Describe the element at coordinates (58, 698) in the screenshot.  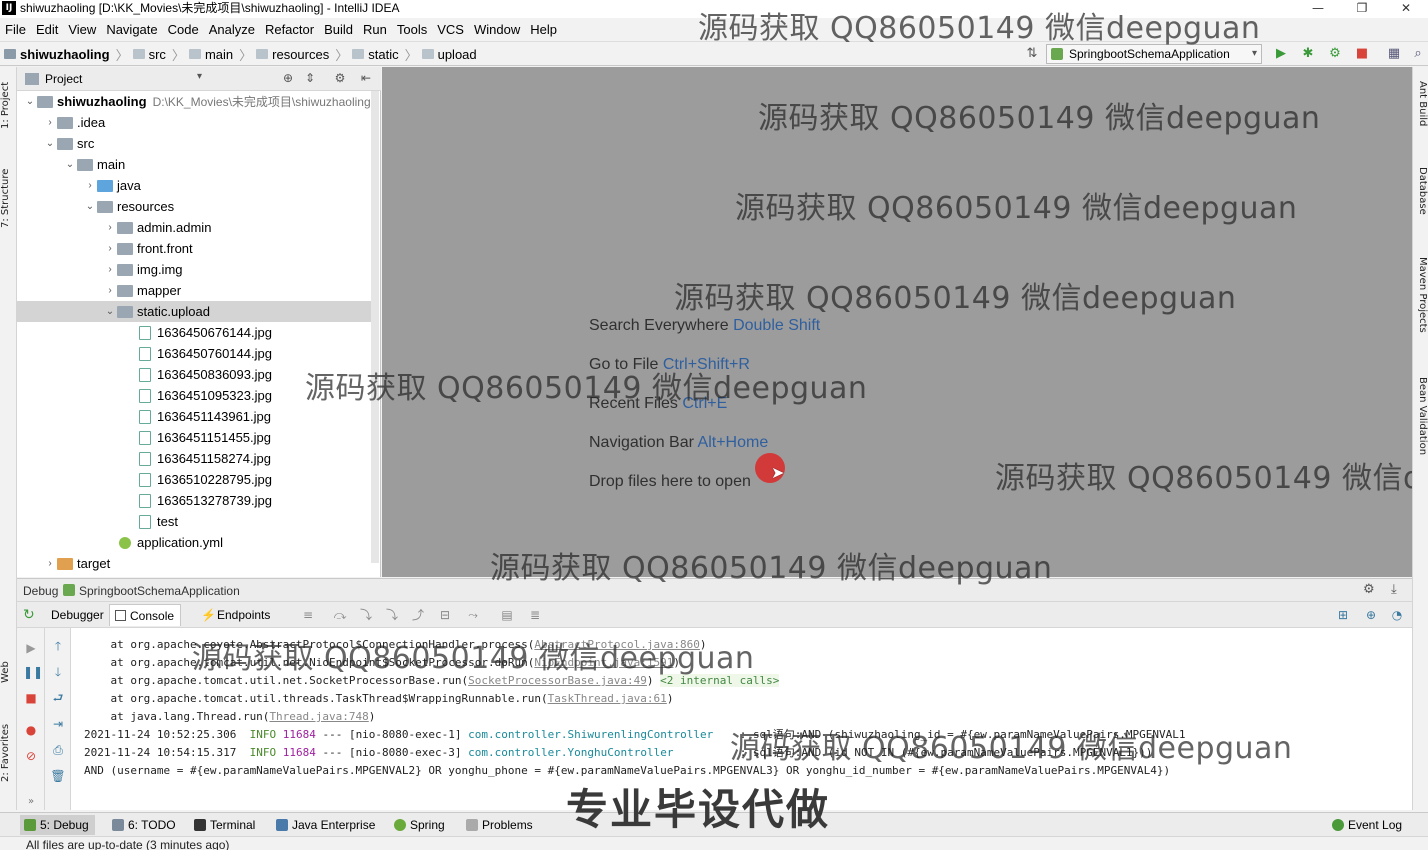
I see `soft-wrap-icon: ⮐` at that location.